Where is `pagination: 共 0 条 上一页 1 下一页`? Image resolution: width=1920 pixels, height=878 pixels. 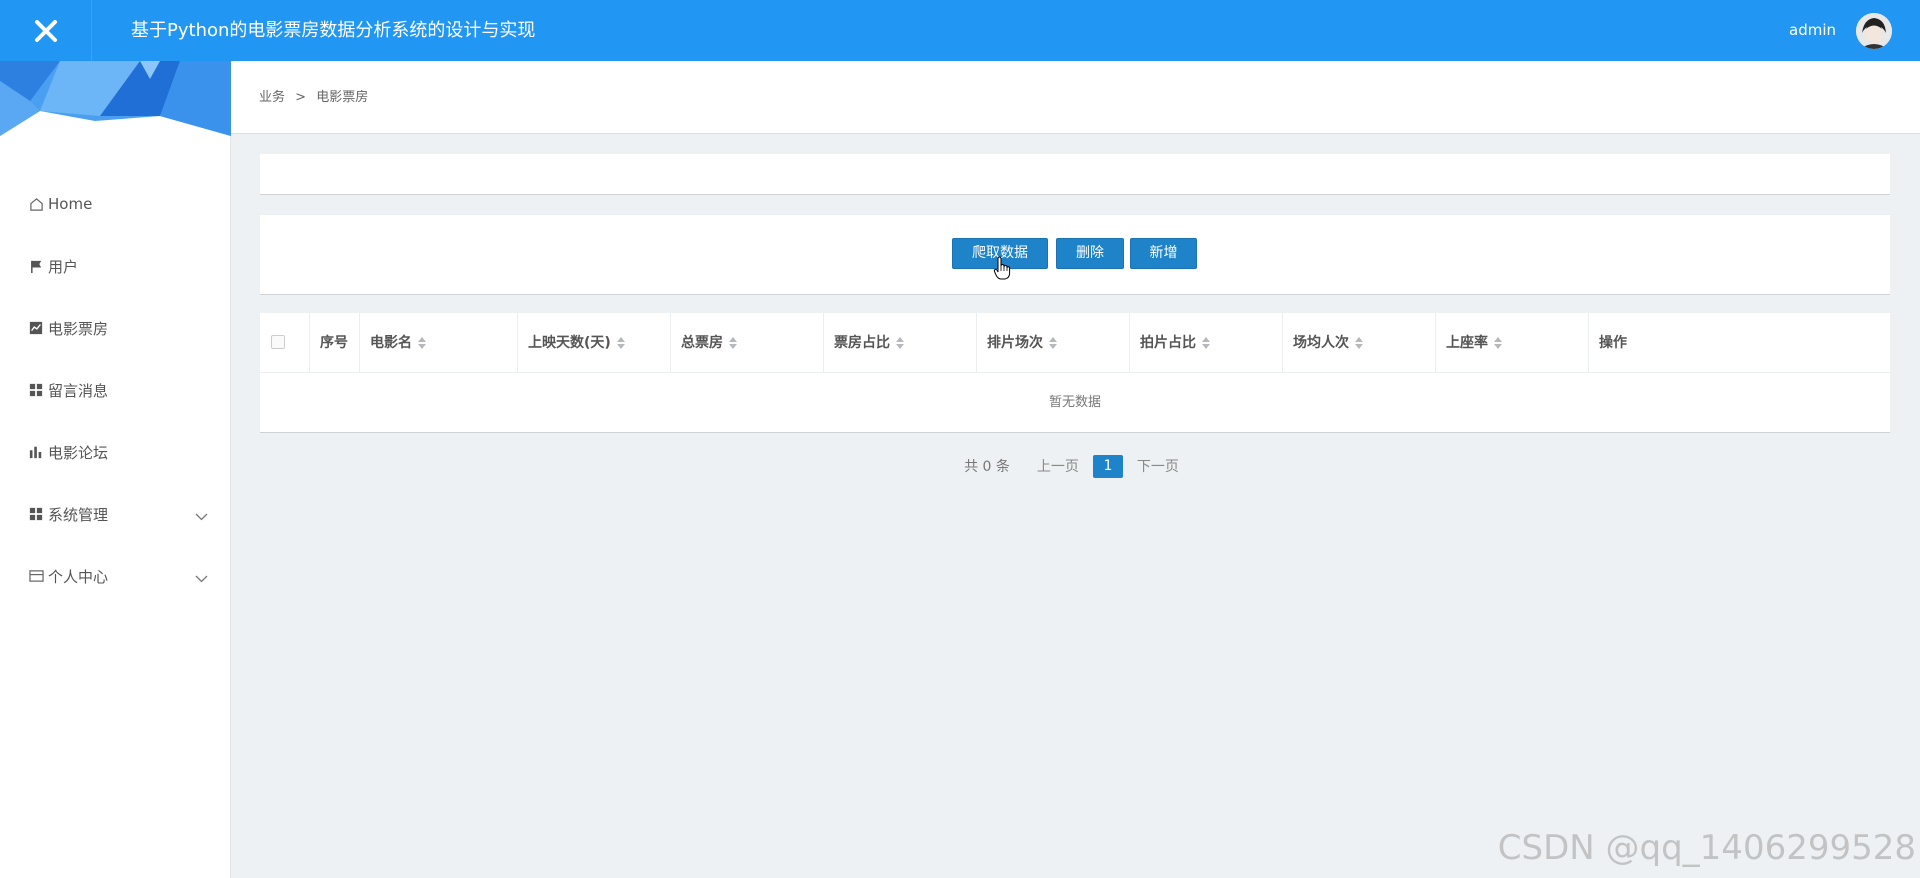 pagination: 共 0 条 上一页 1 下一页 is located at coordinates (1075, 466).